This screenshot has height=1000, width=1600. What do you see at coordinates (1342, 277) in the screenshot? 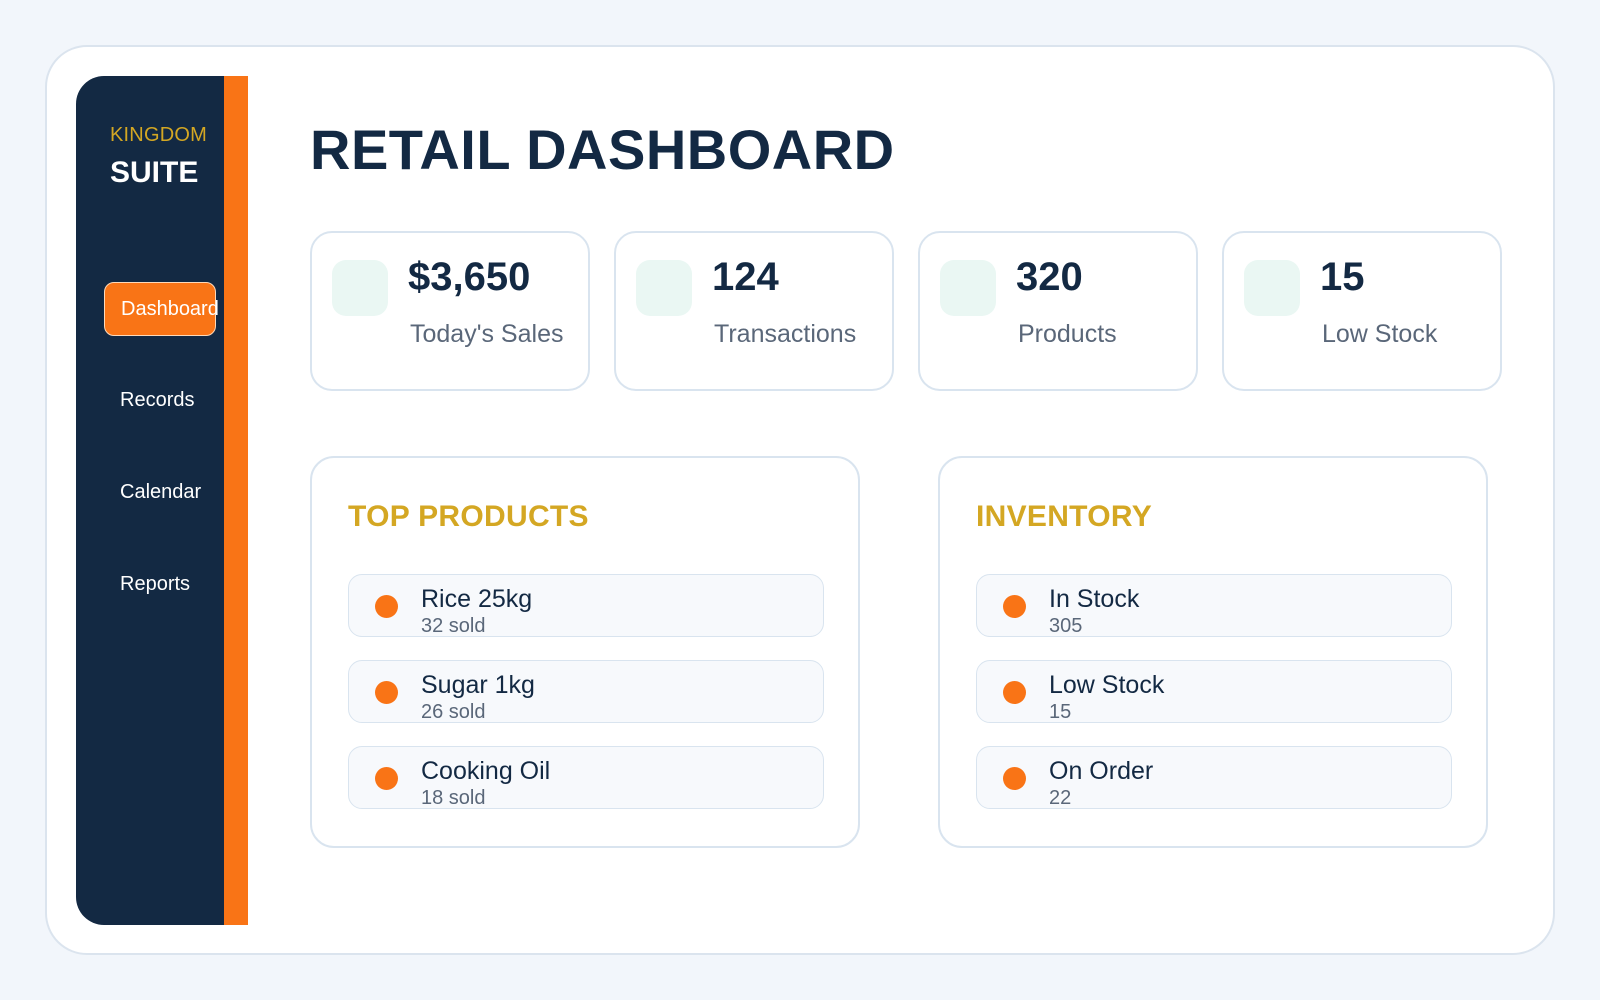
I see `stat-value: 15` at bounding box center [1342, 277].